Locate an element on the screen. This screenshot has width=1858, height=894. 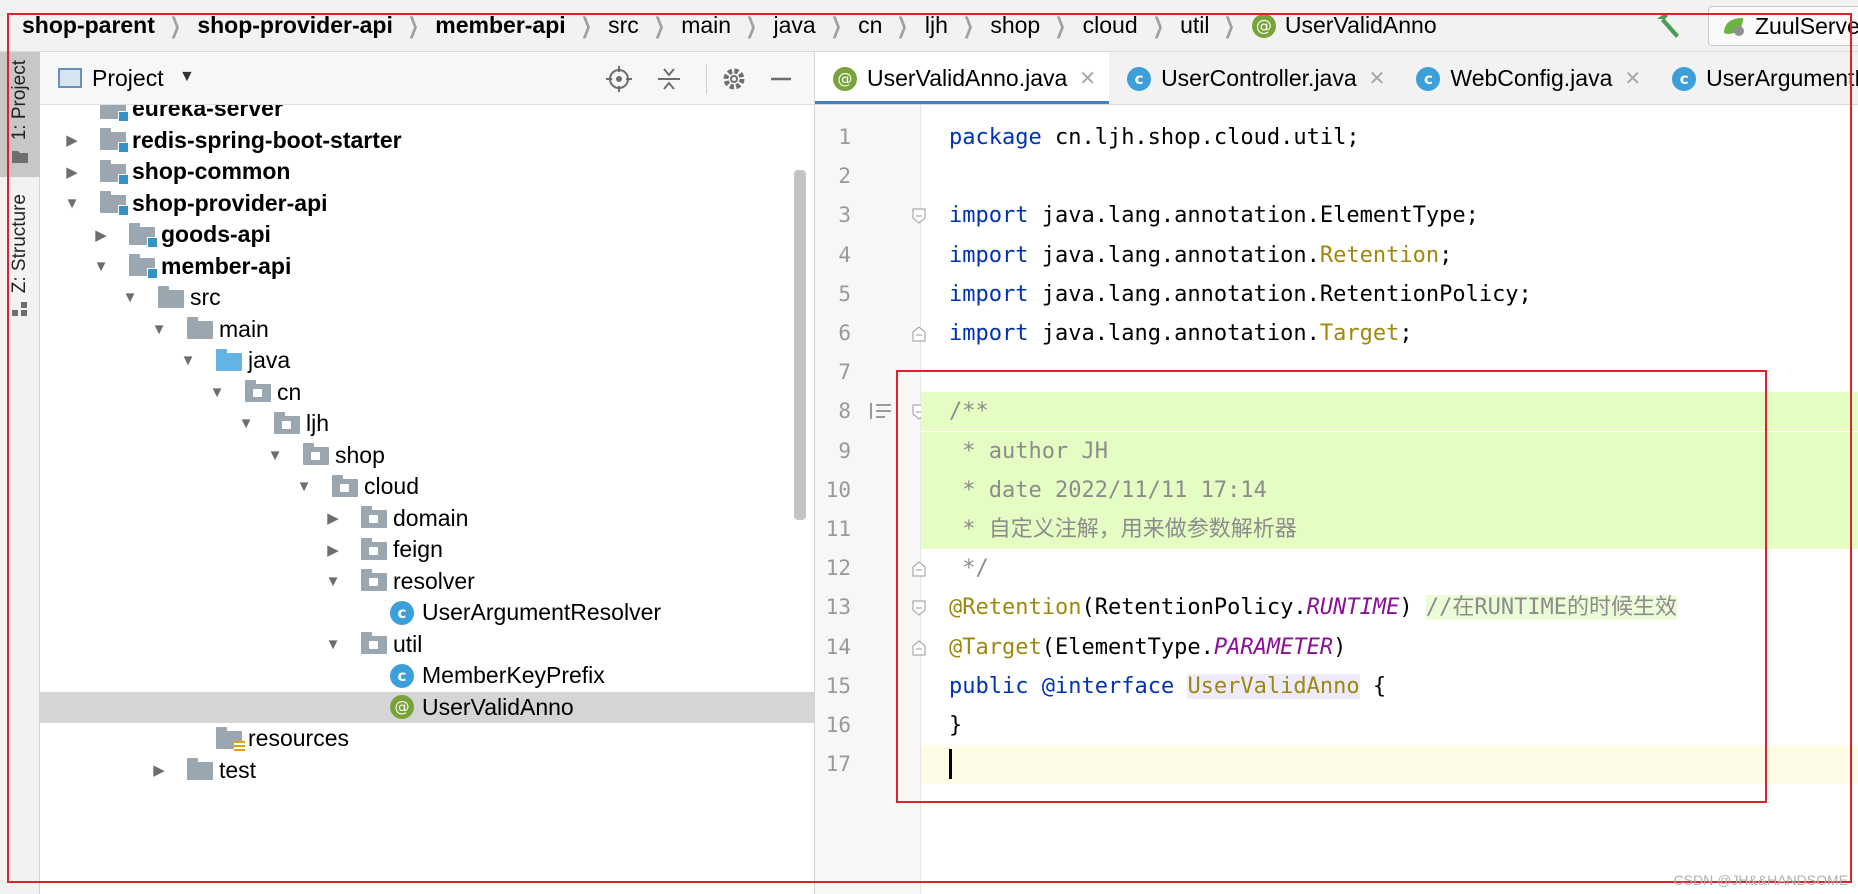
tree-node: ▼ ljh is located at coordinates (427, 424).